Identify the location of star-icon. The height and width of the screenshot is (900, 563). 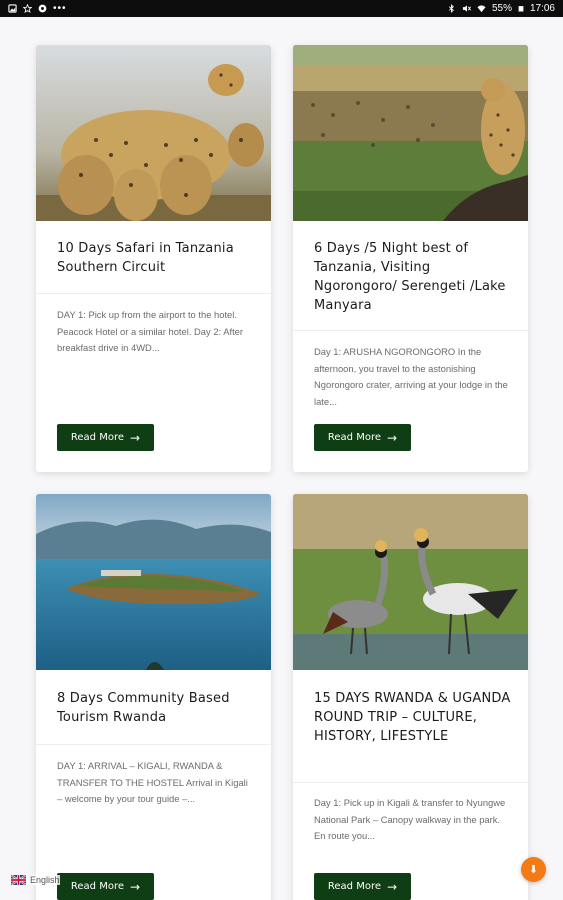
(27, 8).